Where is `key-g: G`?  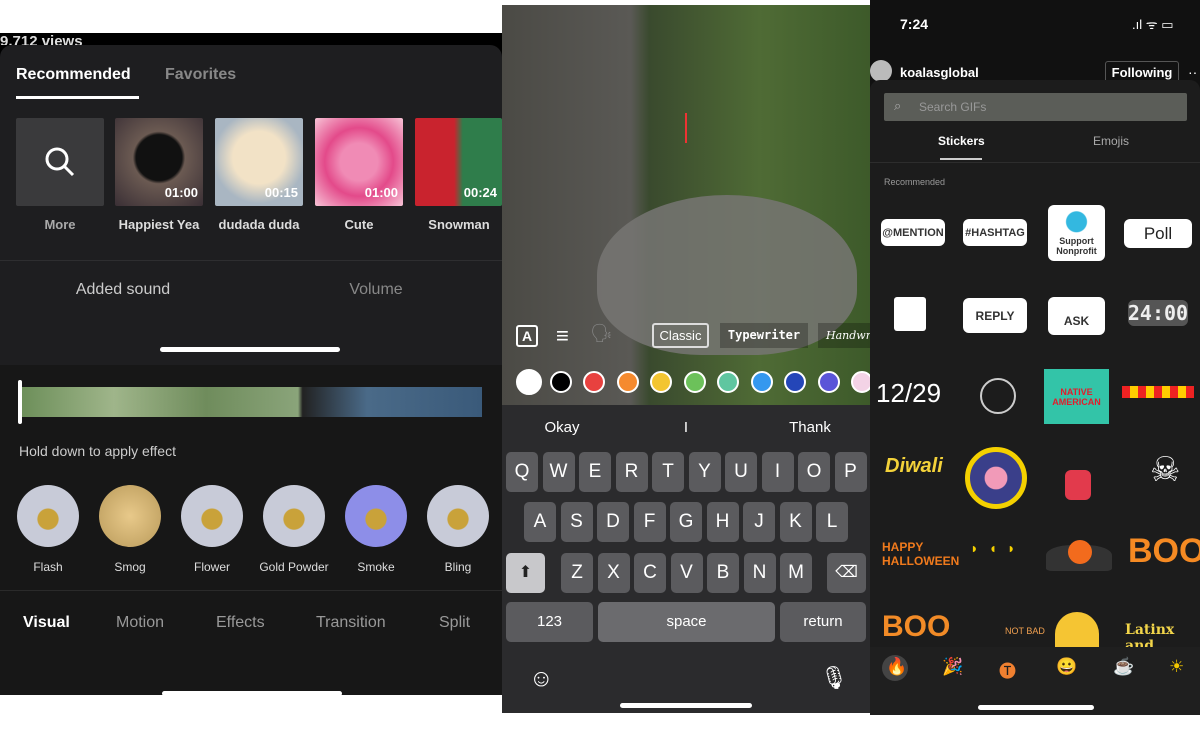
key-g: G is located at coordinates (686, 522).